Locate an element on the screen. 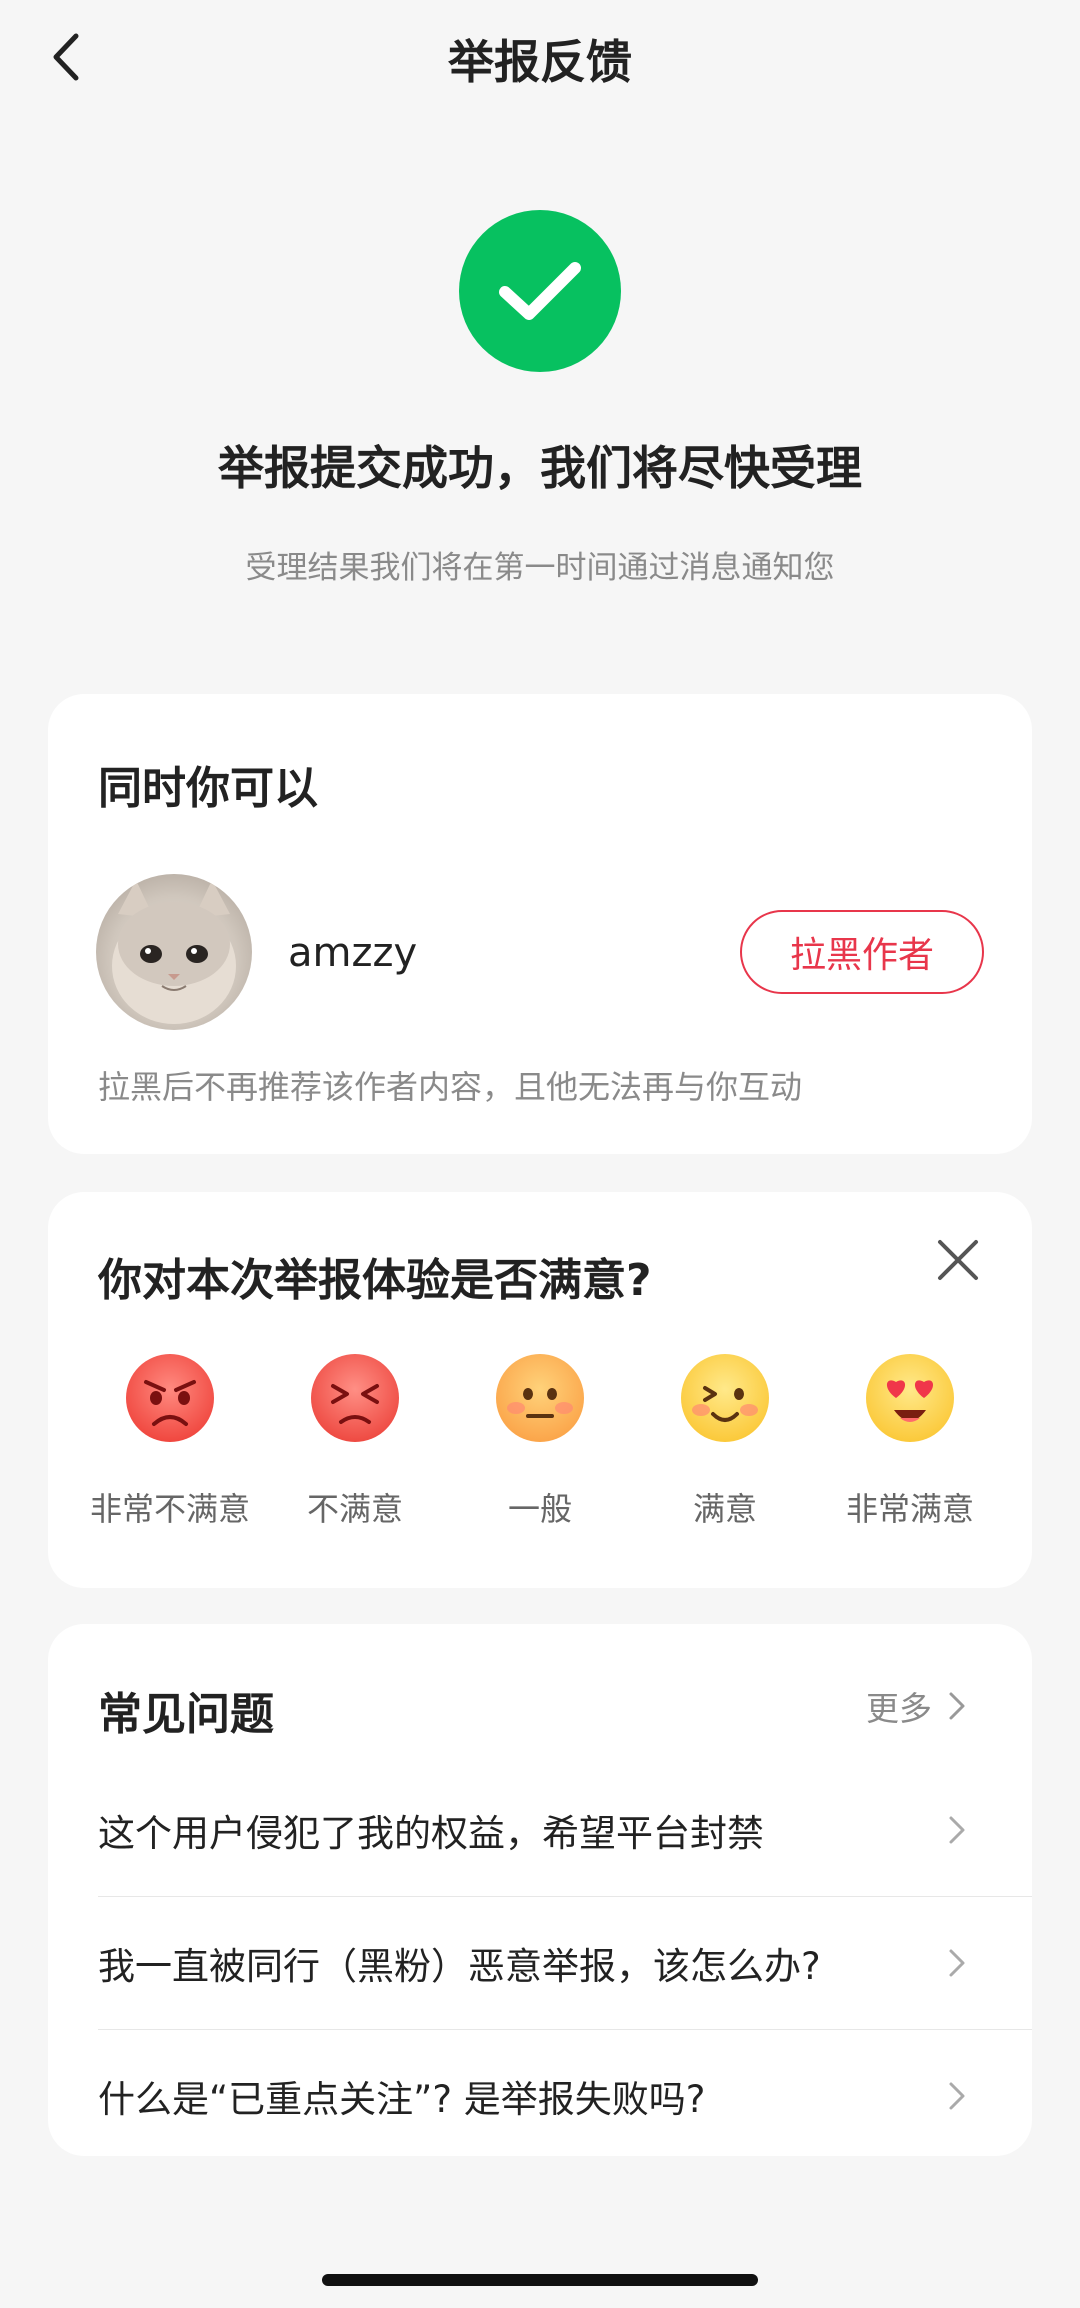 The height and width of the screenshot is (2308, 1080). rating-label: 非常满意 is located at coordinates (909, 1509).